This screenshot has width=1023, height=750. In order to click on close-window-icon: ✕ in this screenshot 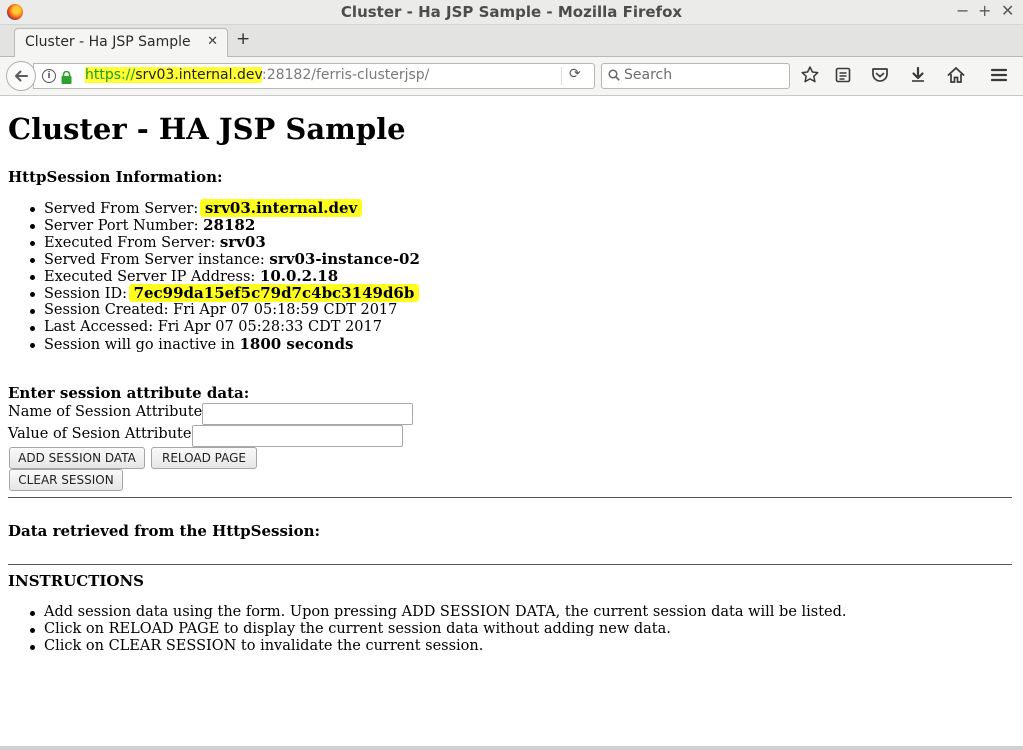, I will do `click(1007, 10)`.